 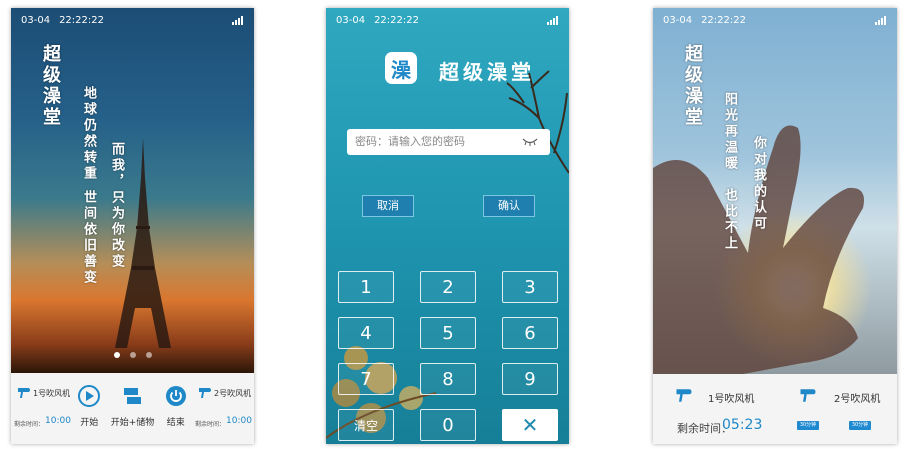 I want to click on device-1-panel: 1号吹风机 剩余时间： 10:00, so click(x=42, y=408).